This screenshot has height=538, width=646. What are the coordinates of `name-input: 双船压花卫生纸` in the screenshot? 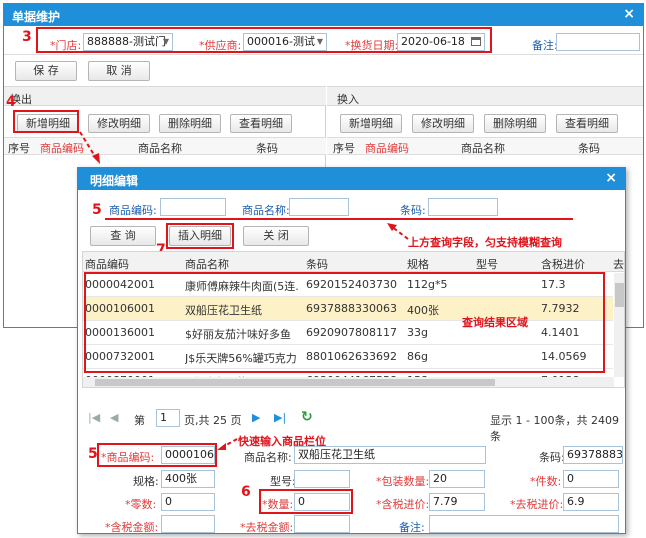 It's located at (390, 455).